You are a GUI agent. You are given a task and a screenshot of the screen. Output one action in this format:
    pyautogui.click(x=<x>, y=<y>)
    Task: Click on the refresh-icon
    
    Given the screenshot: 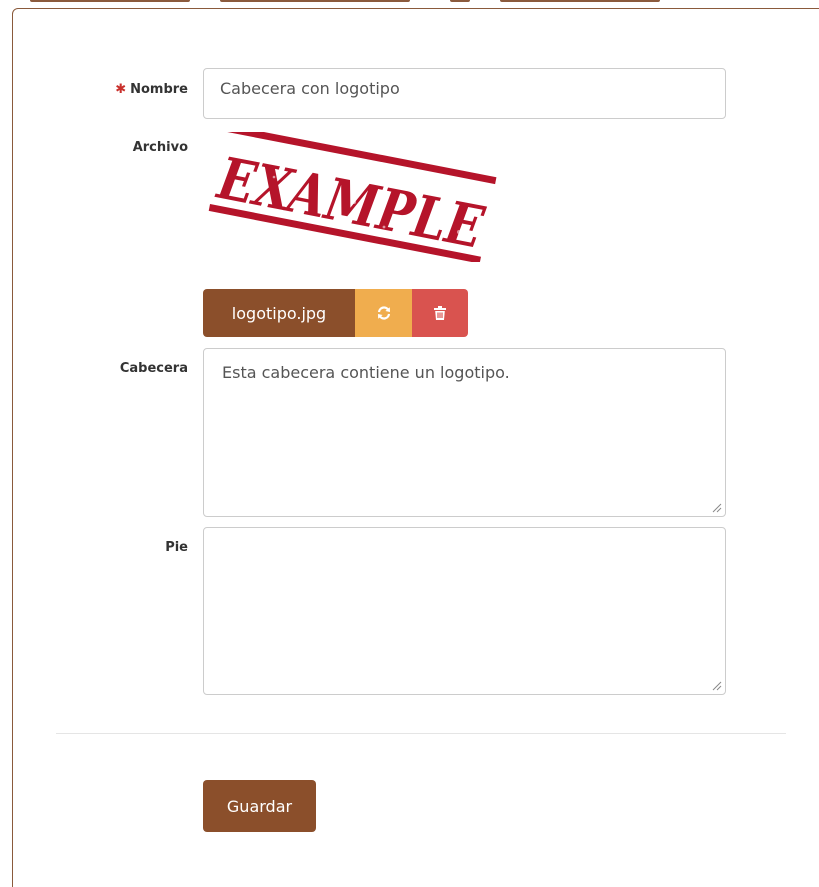 What is the action you would take?
    pyautogui.click(x=383, y=313)
    